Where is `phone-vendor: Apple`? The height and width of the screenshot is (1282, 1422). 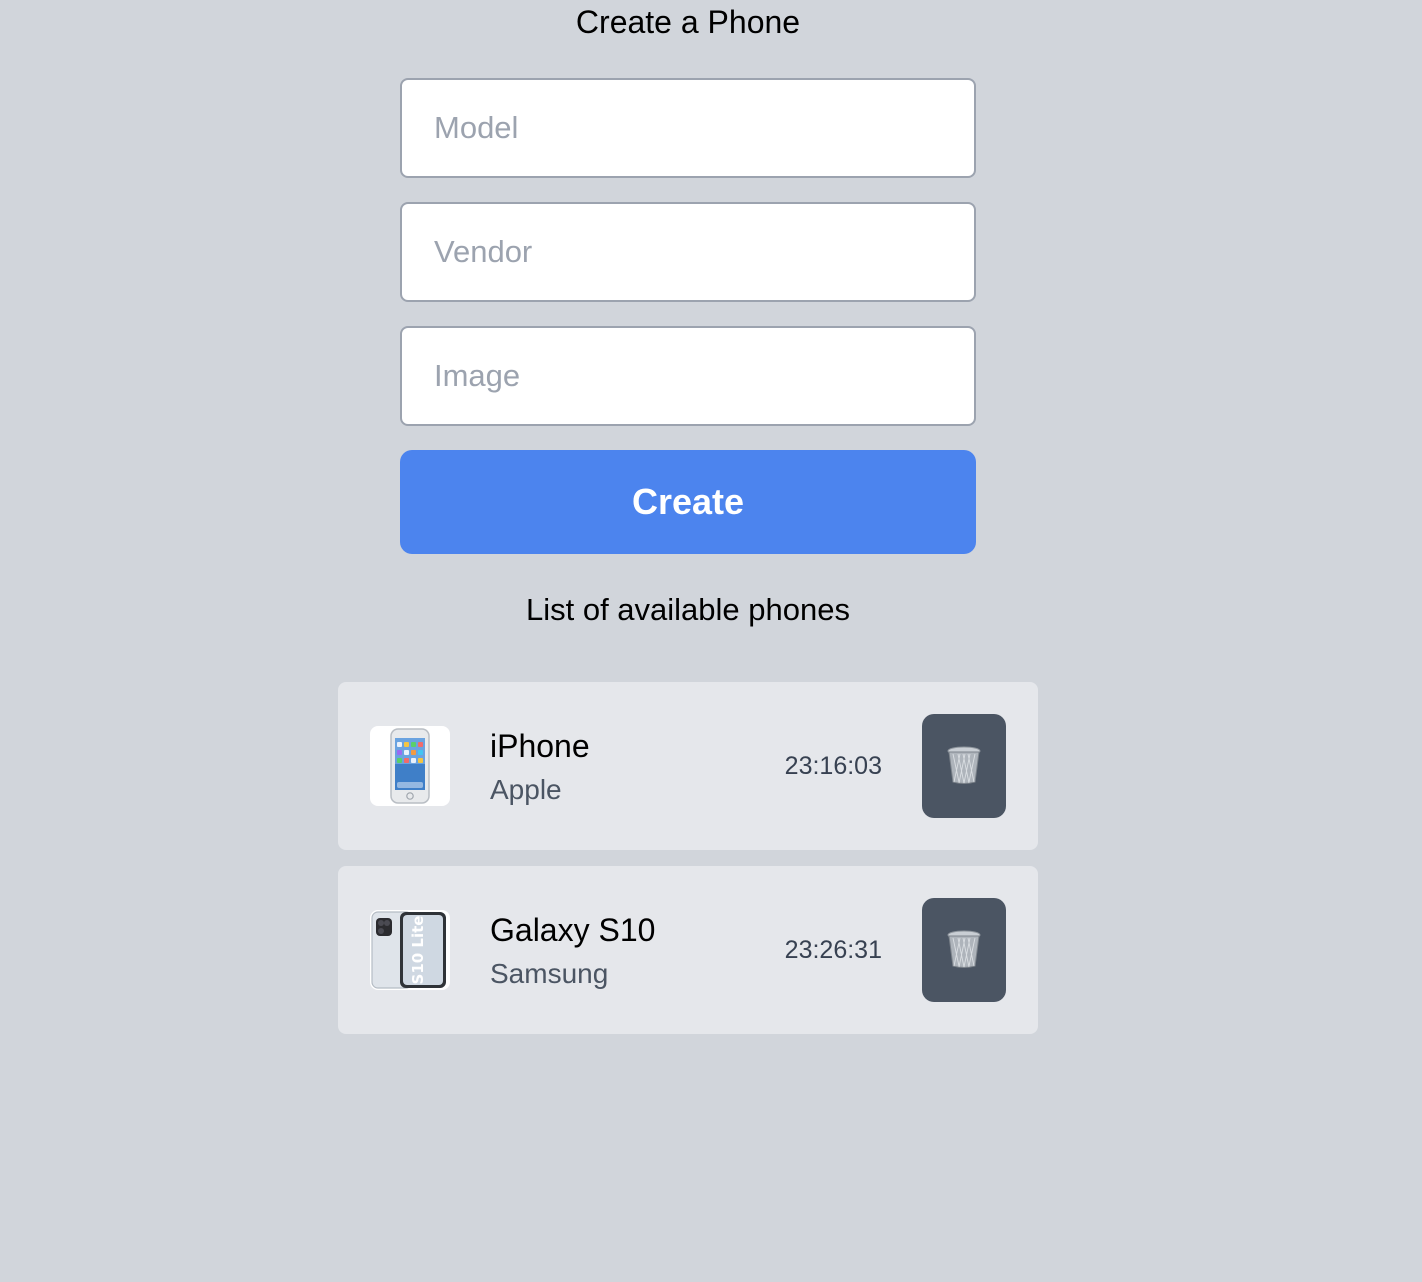 phone-vendor: Apple is located at coordinates (526, 789).